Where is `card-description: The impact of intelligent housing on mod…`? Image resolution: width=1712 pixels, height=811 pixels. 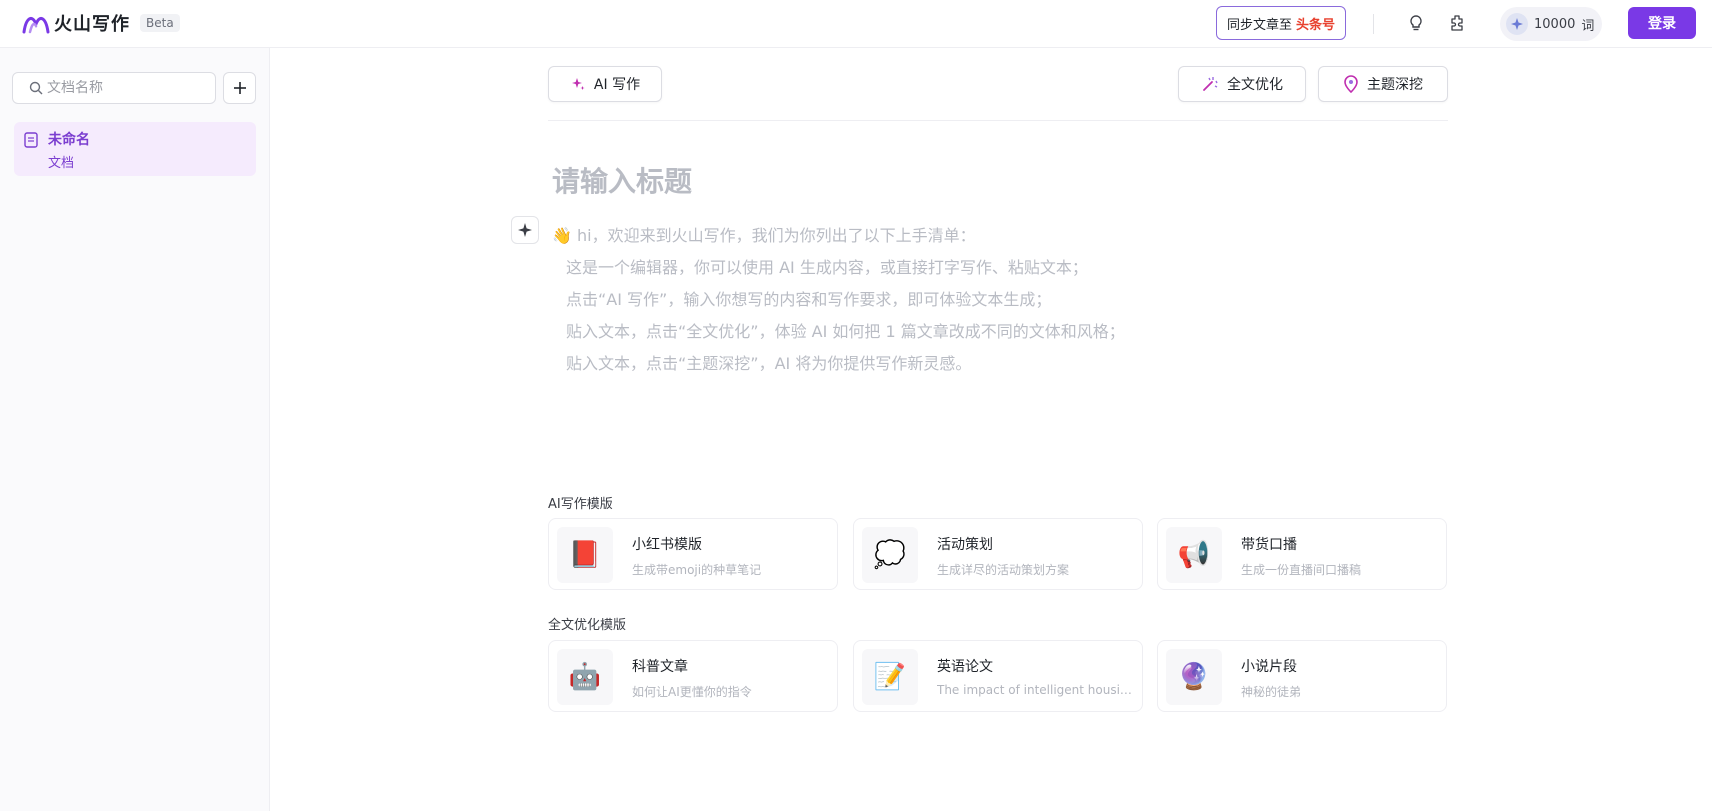
card-description: The impact of intelligent housing on mod… is located at coordinates (1035, 690).